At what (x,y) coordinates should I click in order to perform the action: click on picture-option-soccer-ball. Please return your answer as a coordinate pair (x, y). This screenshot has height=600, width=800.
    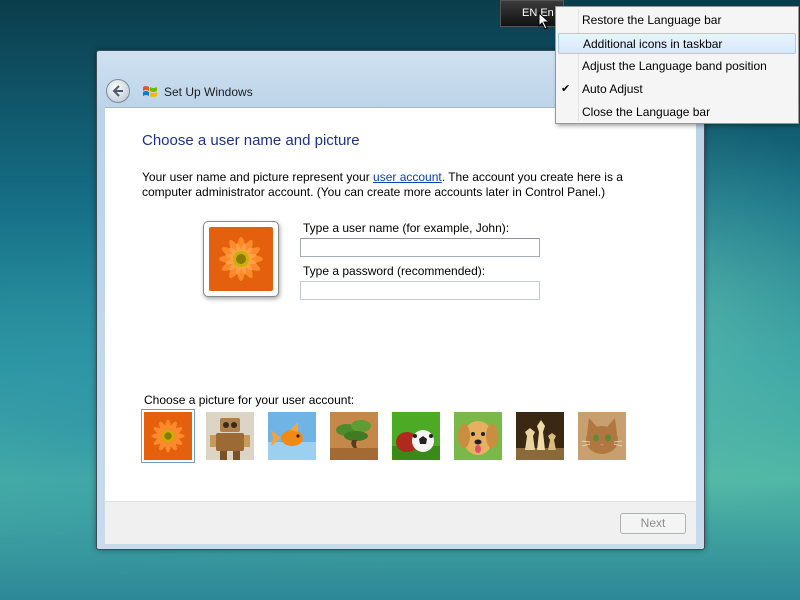
    Looking at the image, I should click on (416, 436).